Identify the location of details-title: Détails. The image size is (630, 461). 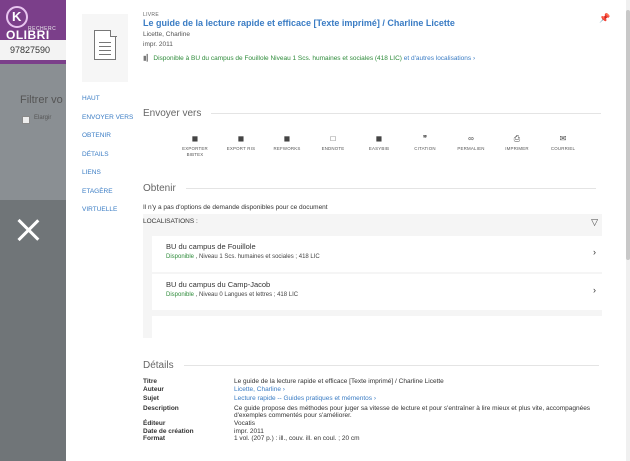
(158, 365).